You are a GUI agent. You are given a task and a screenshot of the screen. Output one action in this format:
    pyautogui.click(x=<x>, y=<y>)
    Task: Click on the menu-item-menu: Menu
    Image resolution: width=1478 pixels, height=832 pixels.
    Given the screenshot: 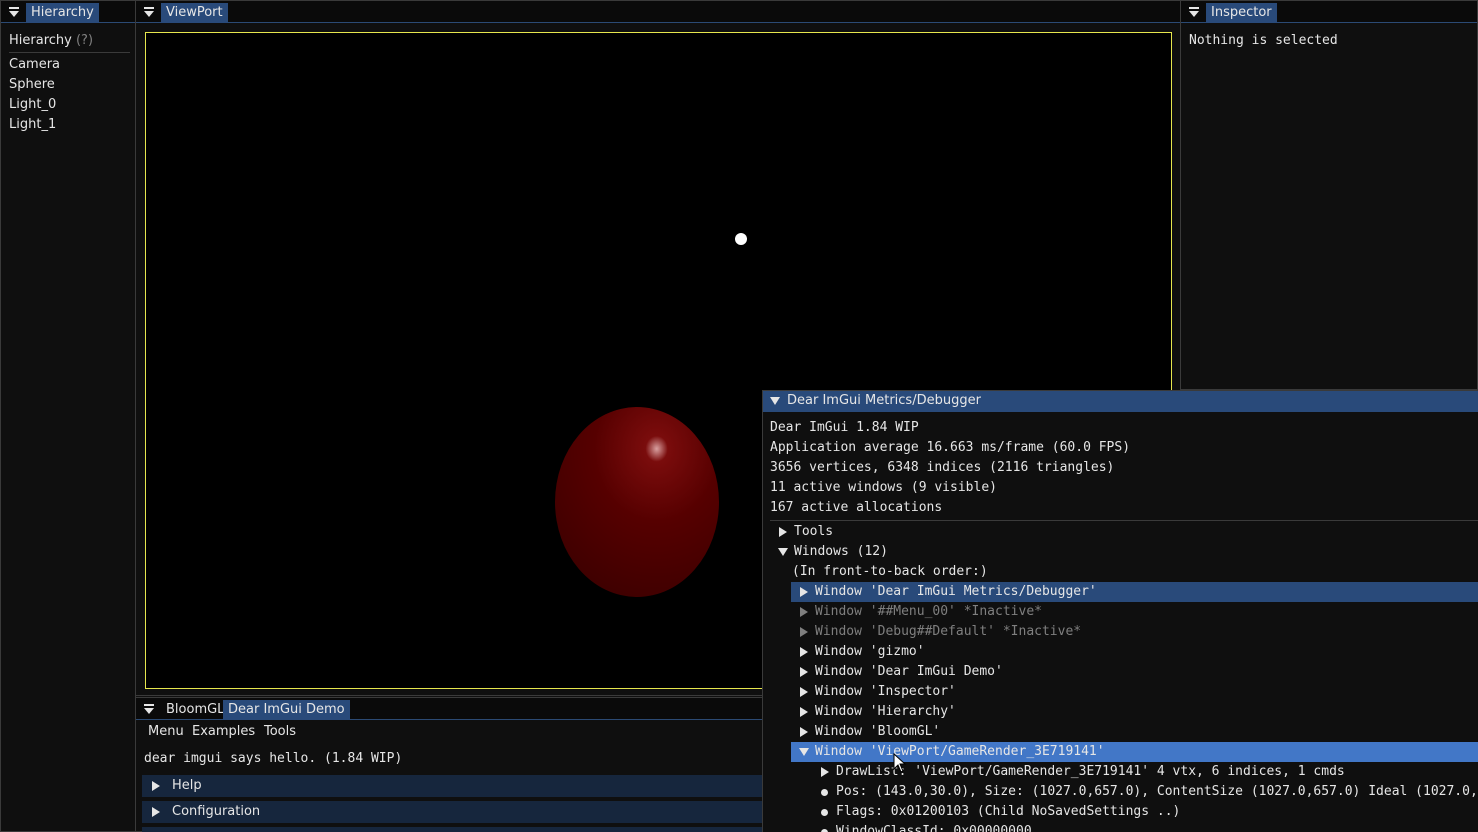 What is the action you would take?
    pyautogui.click(x=166, y=732)
    